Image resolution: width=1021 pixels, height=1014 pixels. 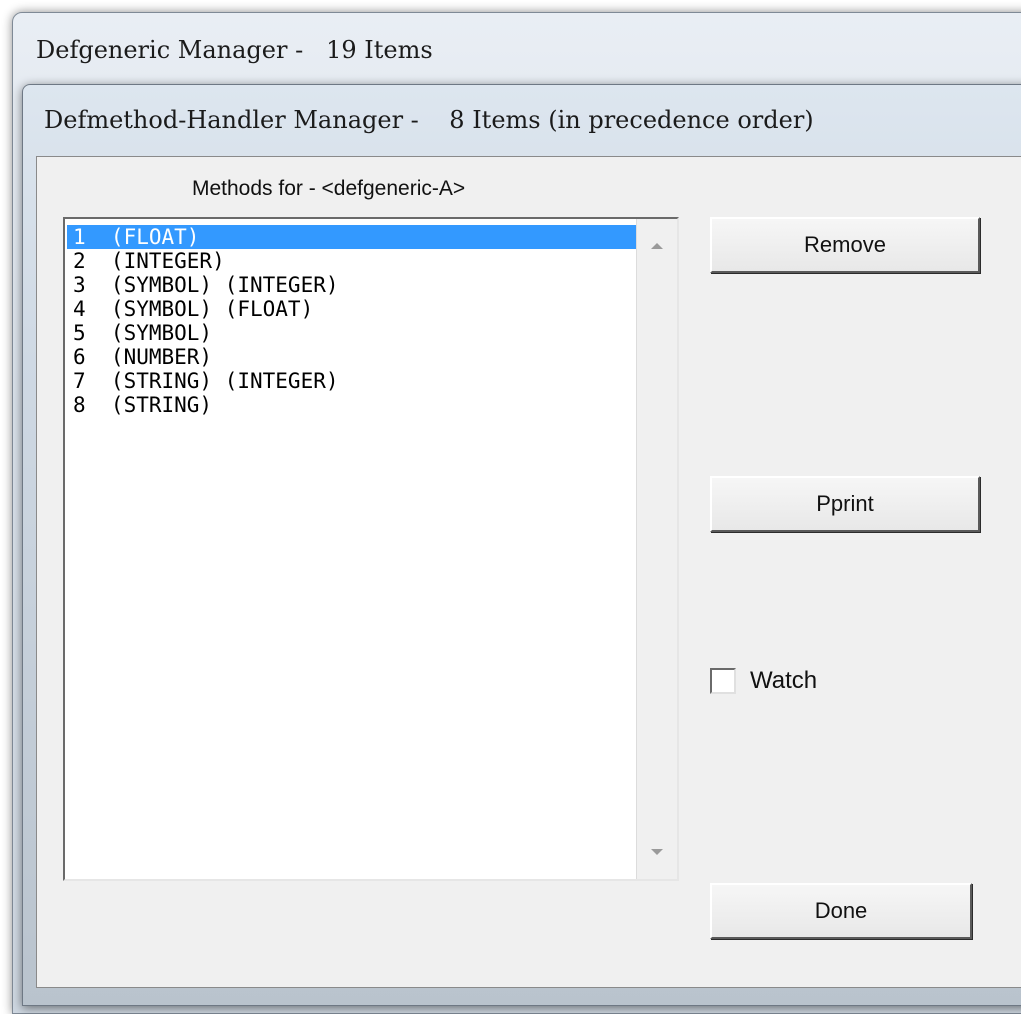 I want to click on done-button: Done, so click(x=841, y=911).